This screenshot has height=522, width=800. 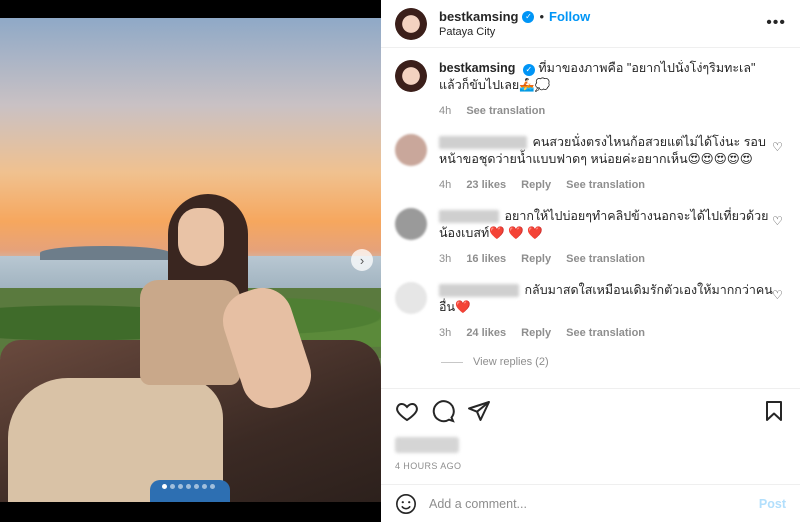 I want to click on divider-line, so click(x=452, y=362).